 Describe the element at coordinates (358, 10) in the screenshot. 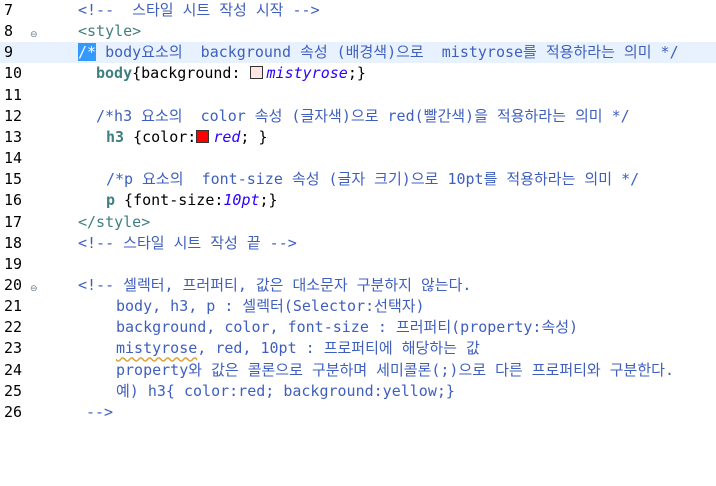

I see `code-line-7: 7 <!-- 스타일 시트 작성 시작 -->` at that location.